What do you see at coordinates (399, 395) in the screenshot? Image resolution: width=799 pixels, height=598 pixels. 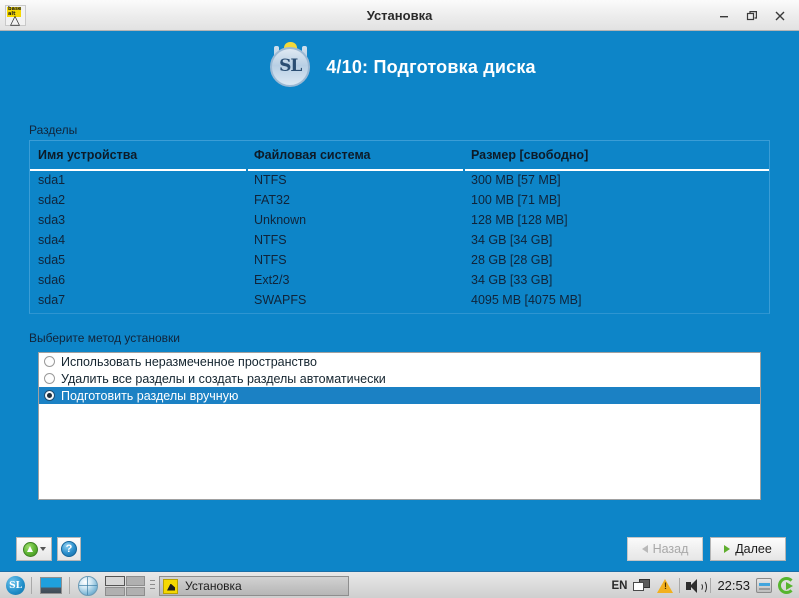 I see `radio-option: Подготовить разделы вручную` at bounding box center [399, 395].